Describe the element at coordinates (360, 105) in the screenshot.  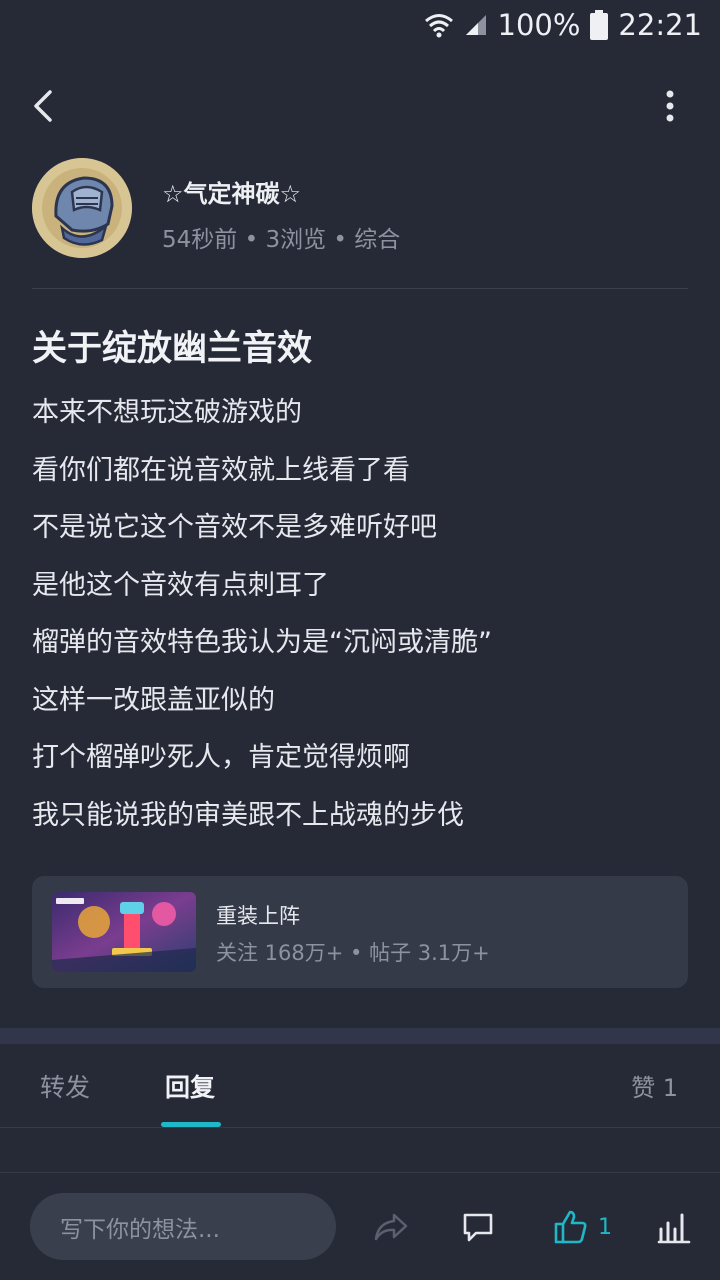
I see `top-navigation` at that location.